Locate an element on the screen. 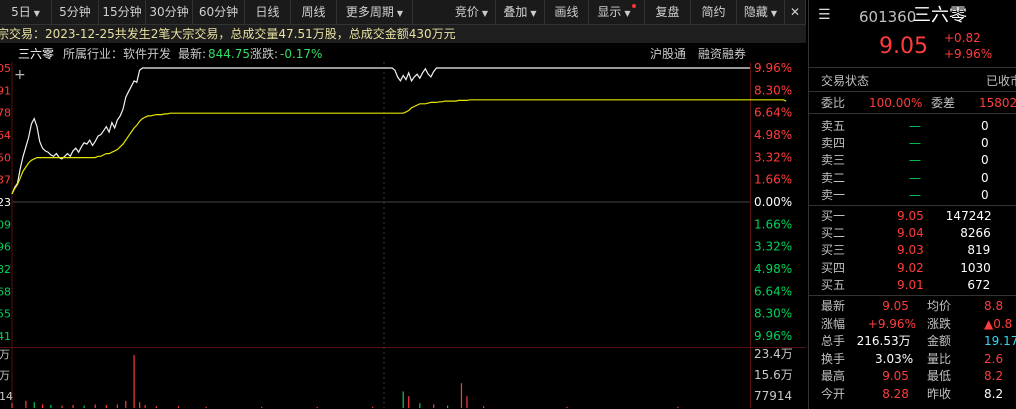 This screenshot has height=409, width=1016. y-tick-right: 6.64% is located at coordinates (773, 291).